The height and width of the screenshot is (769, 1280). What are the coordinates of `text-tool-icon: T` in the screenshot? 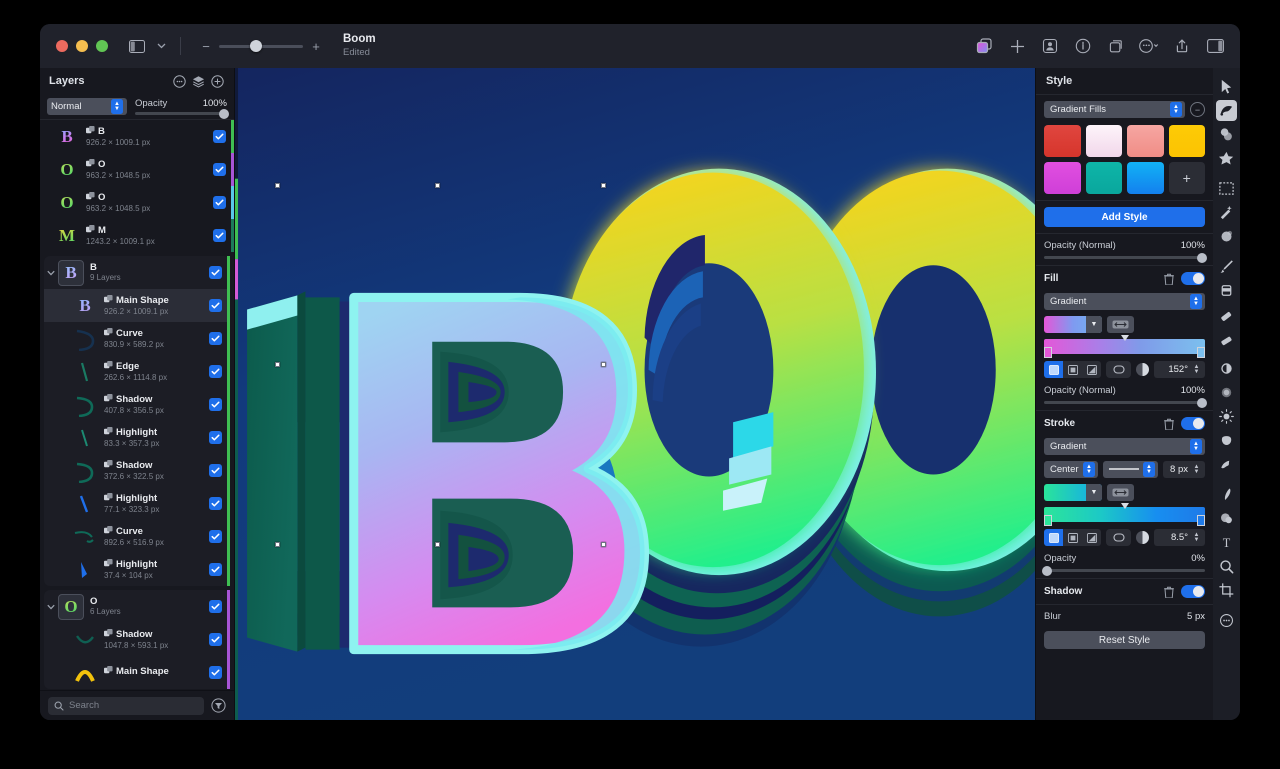 It's located at (1226, 542).